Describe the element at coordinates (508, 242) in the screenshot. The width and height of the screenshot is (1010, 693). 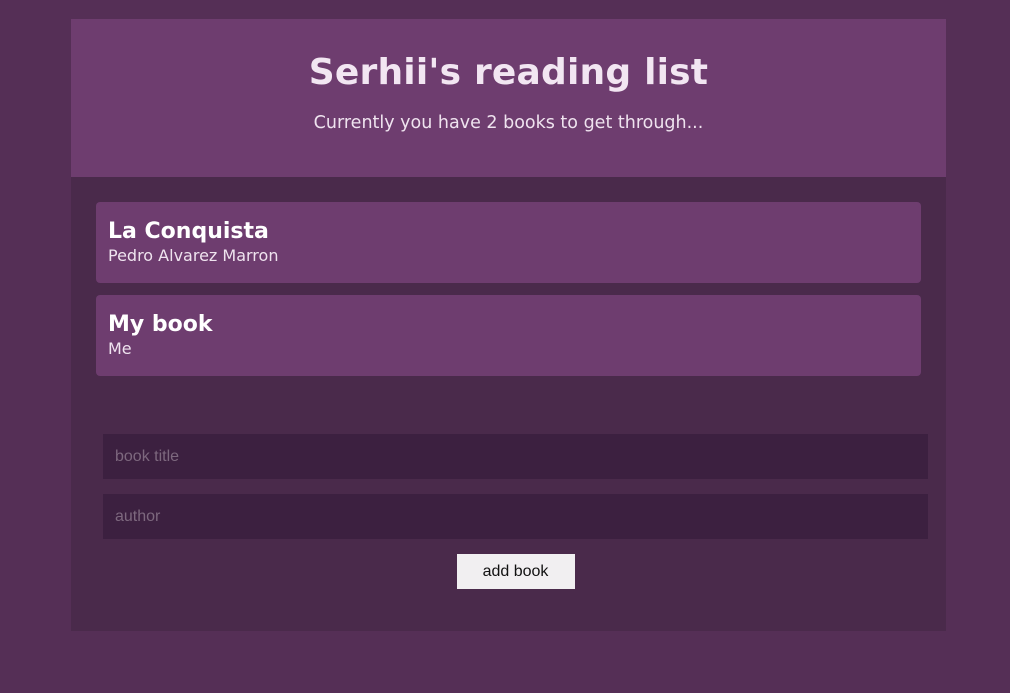
I see `book-item-la-conquista: La Conquista Pedro Alvarez Marron` at that location.